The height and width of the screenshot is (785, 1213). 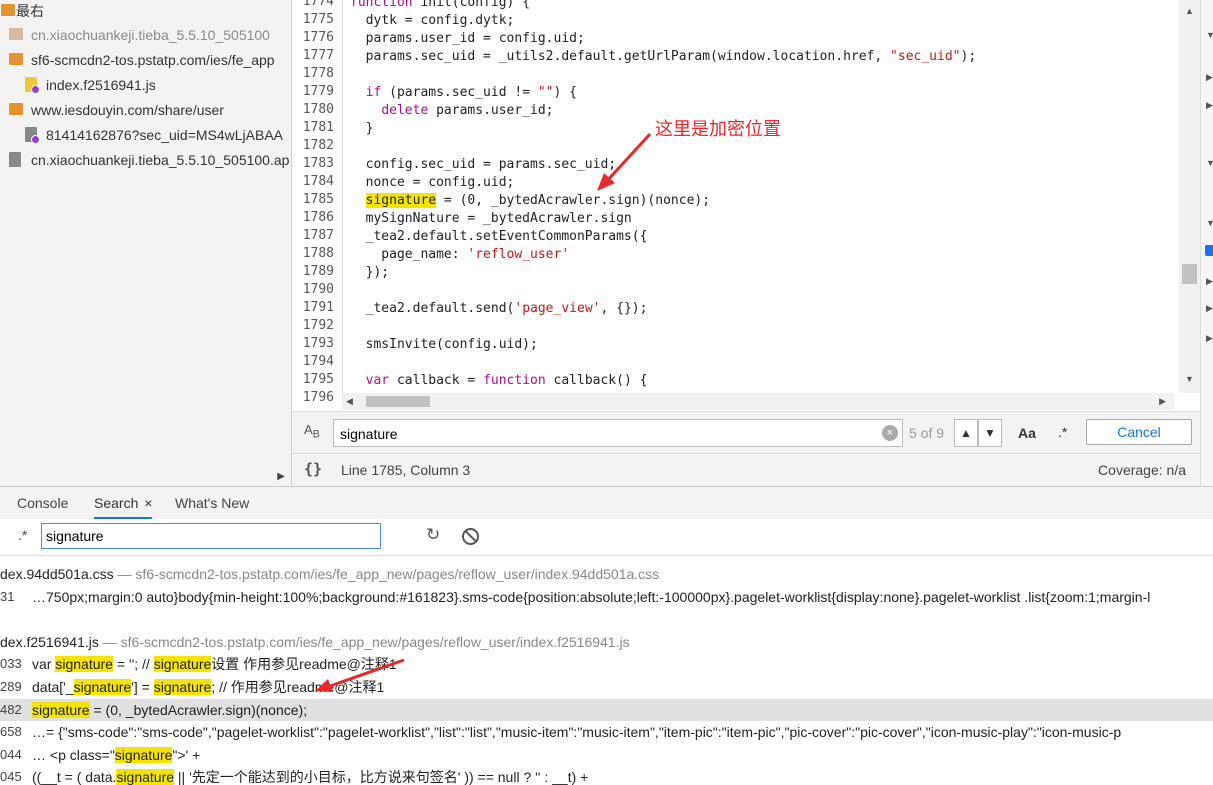 I want to click on line-number: 1774, so click(x=318, y=4).